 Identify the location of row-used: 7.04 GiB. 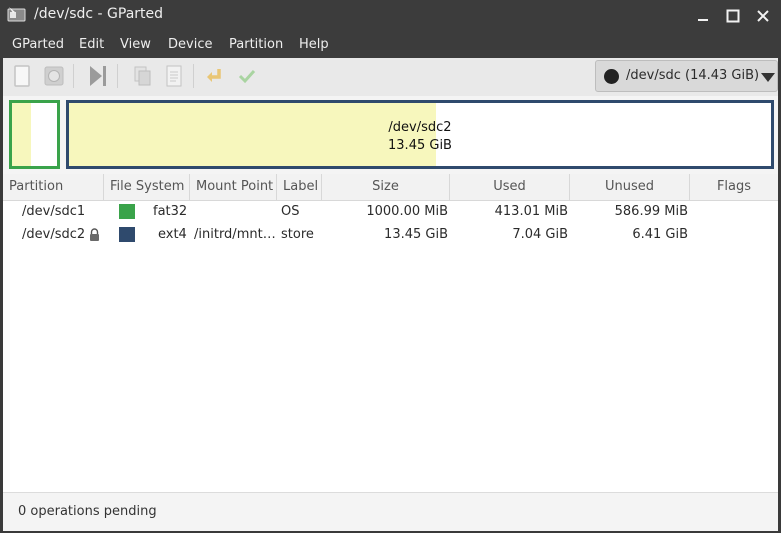
(540, 234).